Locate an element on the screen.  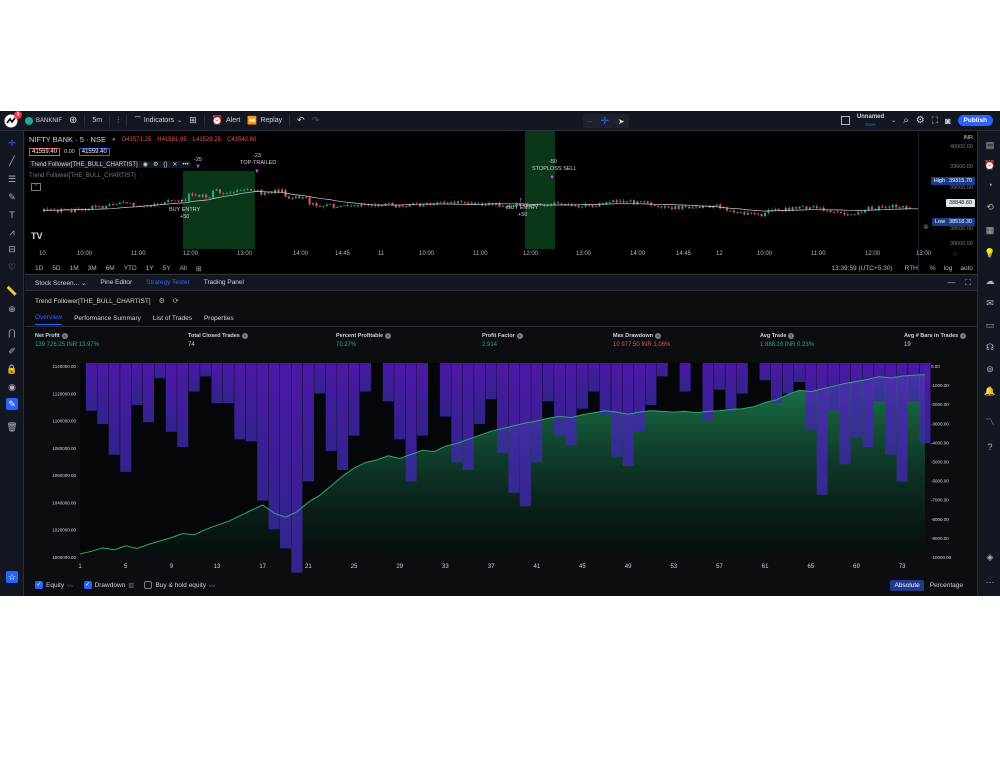
lock-drawing-icon: ✐ is located at coordinates (12, 351).